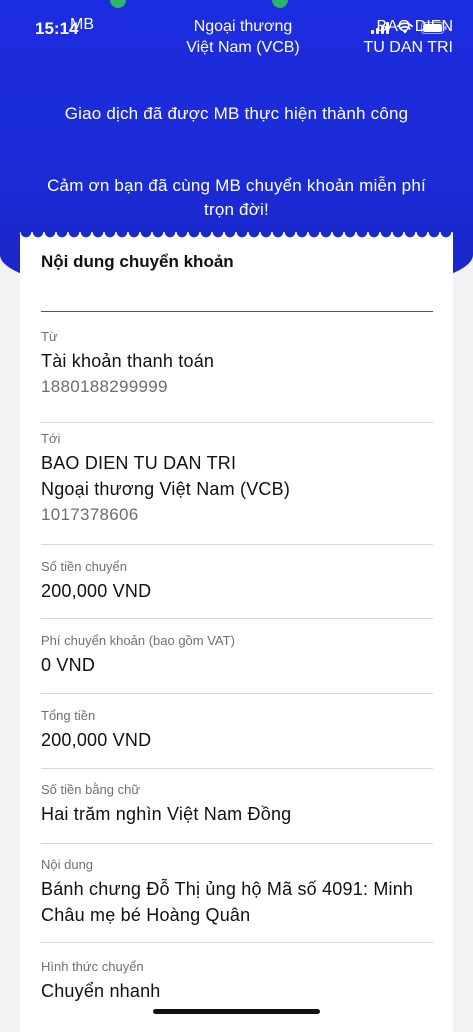  What do you see at coordinates (57, 28) in the screenshot?
I see `status-time: 15:14` at bounding box center [57, 28].